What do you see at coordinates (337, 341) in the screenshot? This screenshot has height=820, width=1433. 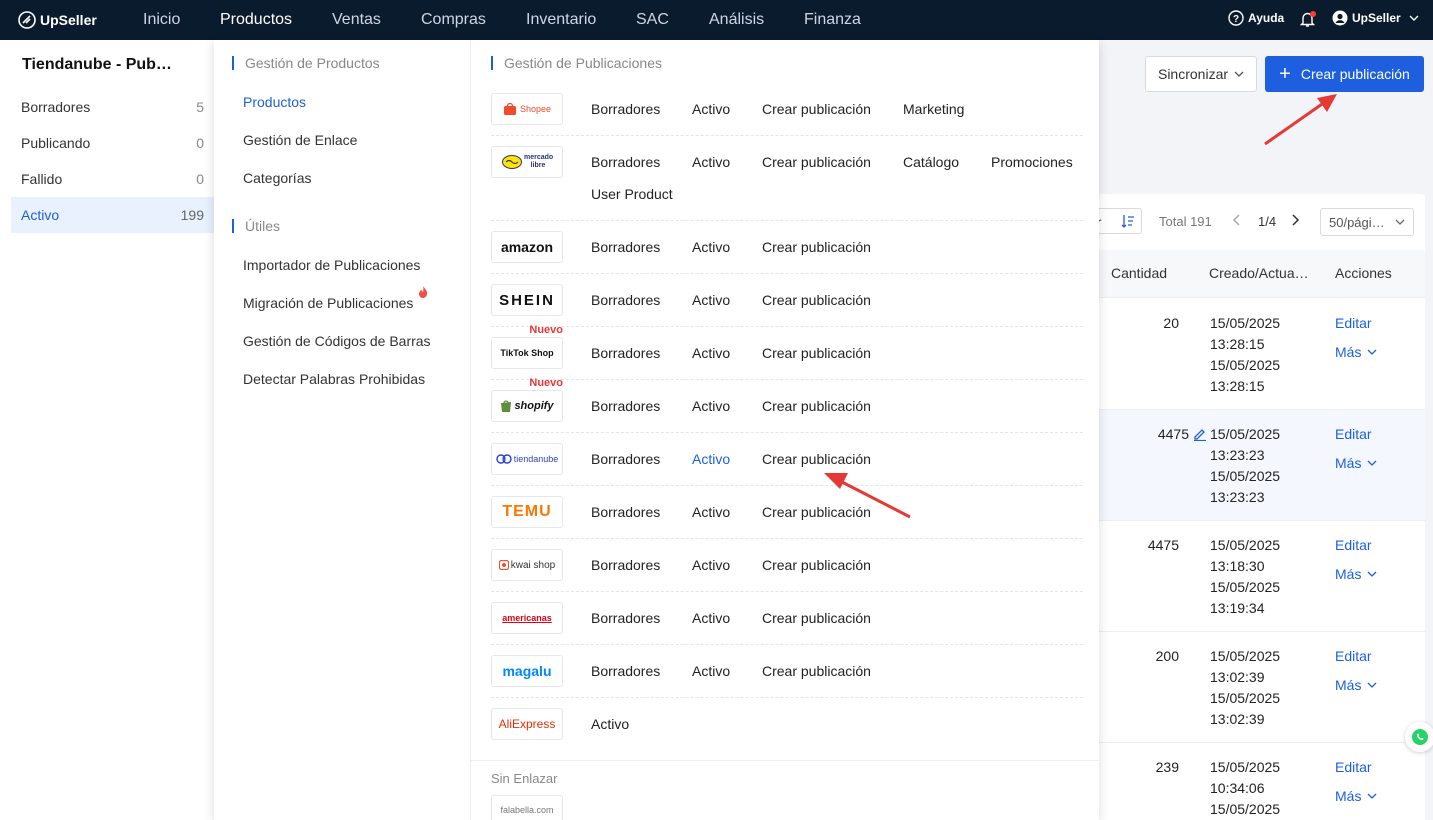 I see `menu-item-codigos-barras: Gestión de Códigos de Barras` at bounding box center [337, 341].